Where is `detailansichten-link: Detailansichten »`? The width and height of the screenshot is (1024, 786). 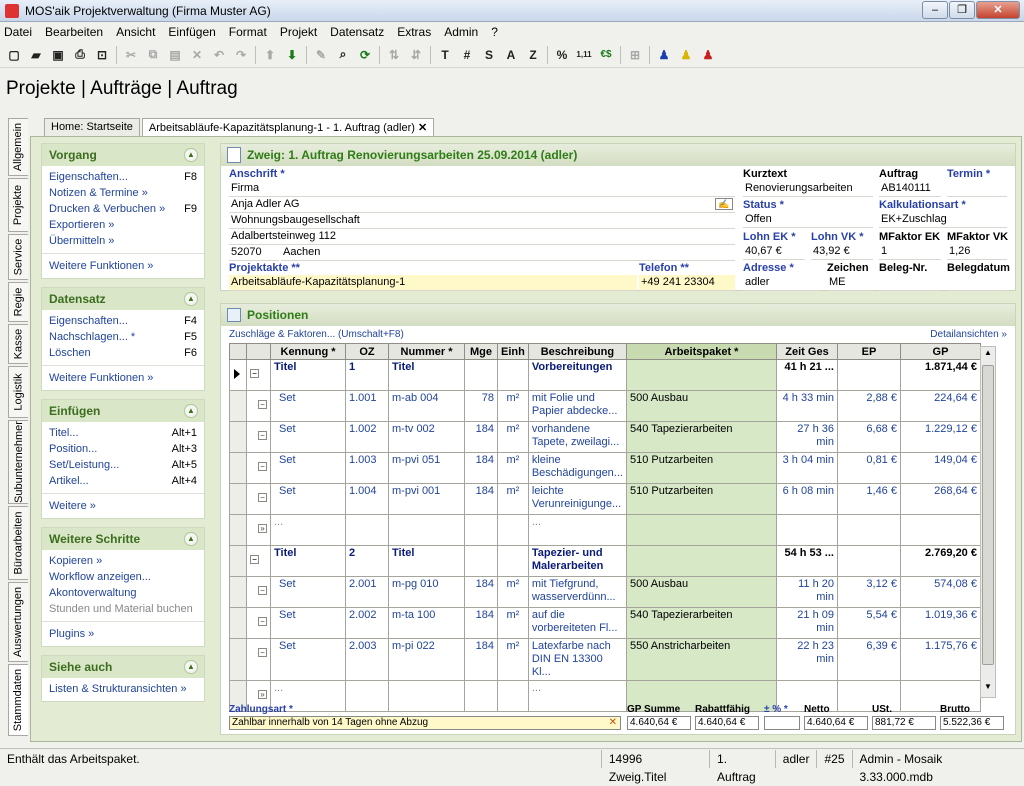
detailansichten-link: Detailansichten » is located at coordinates (968, 334).